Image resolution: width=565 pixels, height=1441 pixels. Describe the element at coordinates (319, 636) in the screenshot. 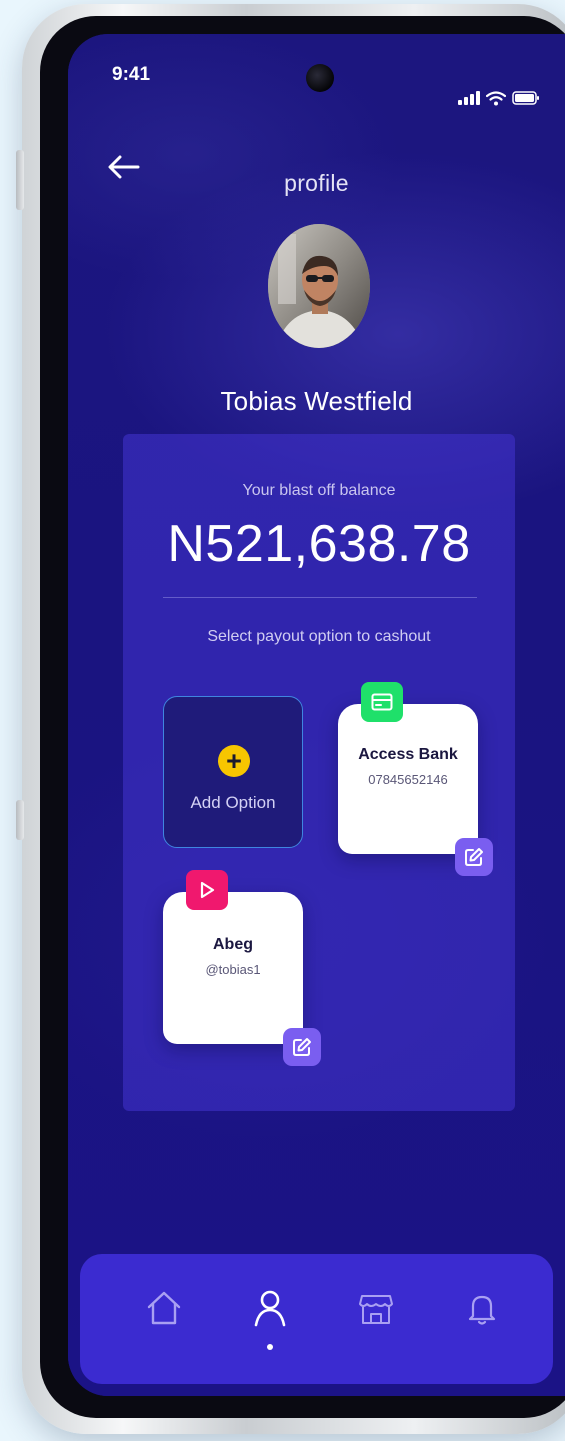

I see `payout-instruction: Select payout option to cashout` at that location.